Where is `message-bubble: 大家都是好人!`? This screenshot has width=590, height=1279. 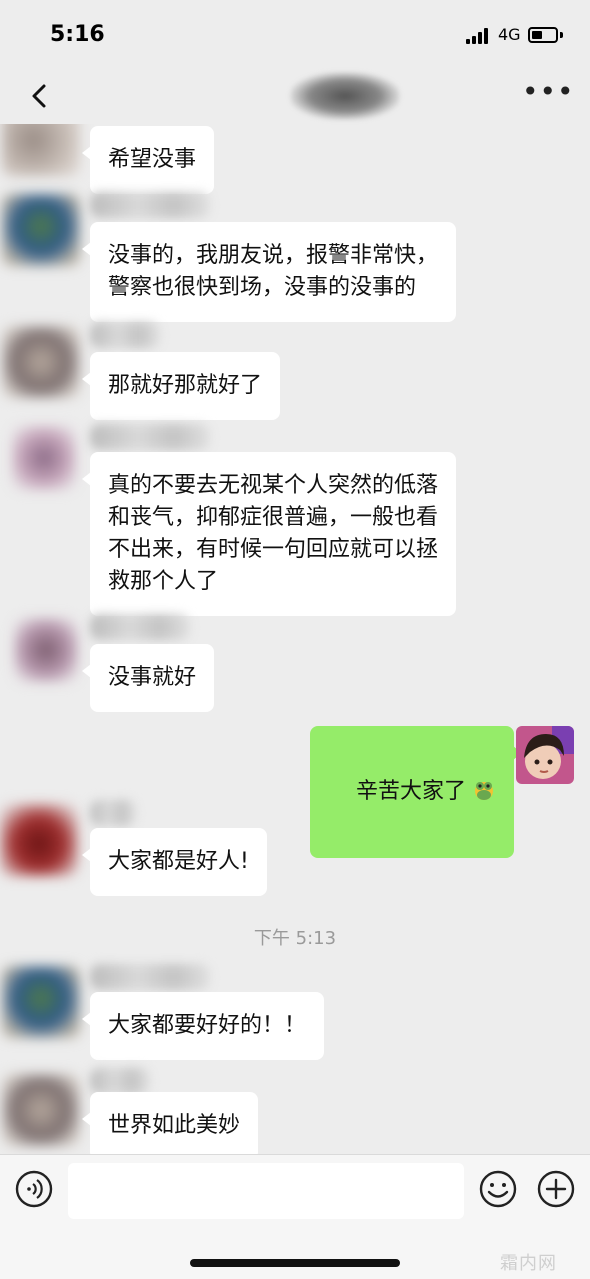 message-bubble: 大家都是好人! is located at coordinates (174, 862).